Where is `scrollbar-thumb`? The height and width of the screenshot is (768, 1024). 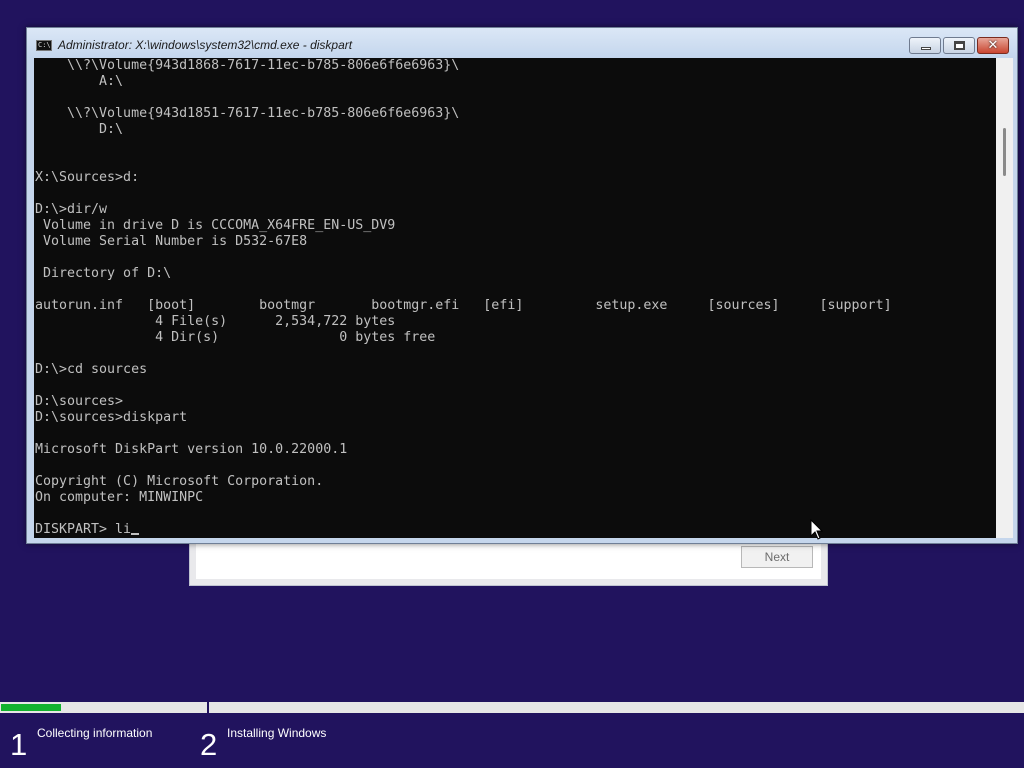 scrollbar-thumb is located at coordinates (1004, 152).